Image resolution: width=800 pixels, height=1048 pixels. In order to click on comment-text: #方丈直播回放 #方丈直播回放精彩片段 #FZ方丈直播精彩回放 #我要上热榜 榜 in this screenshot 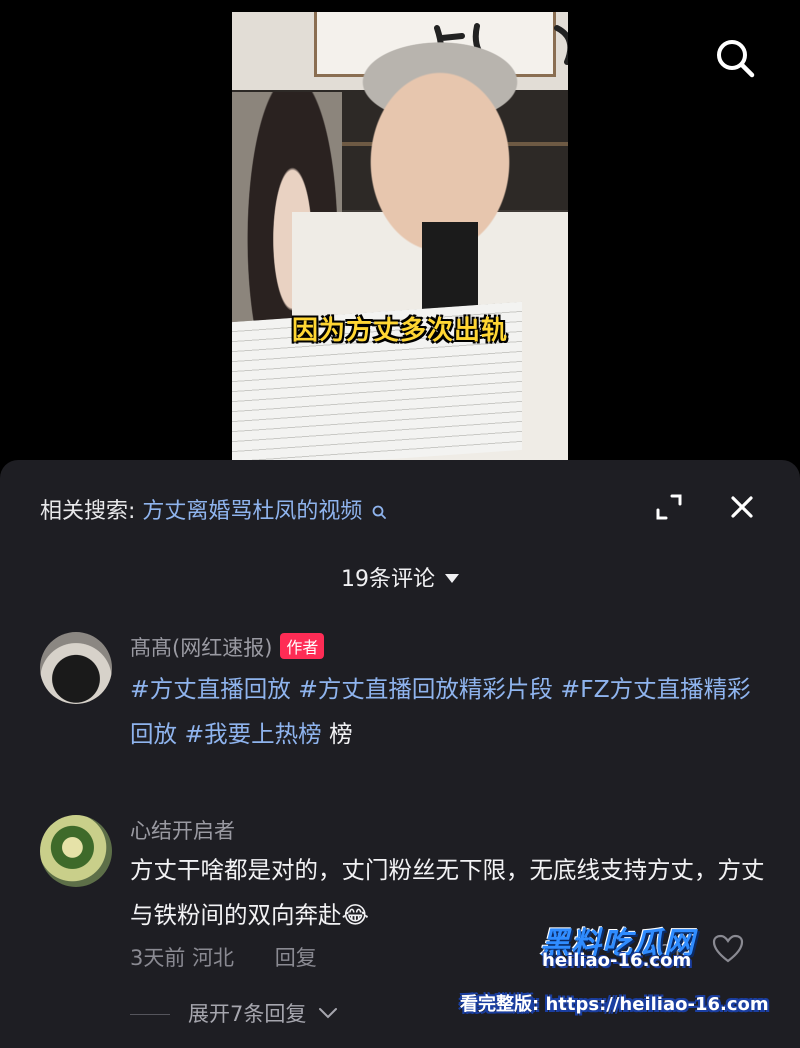, I will do `click(450, 712)`.